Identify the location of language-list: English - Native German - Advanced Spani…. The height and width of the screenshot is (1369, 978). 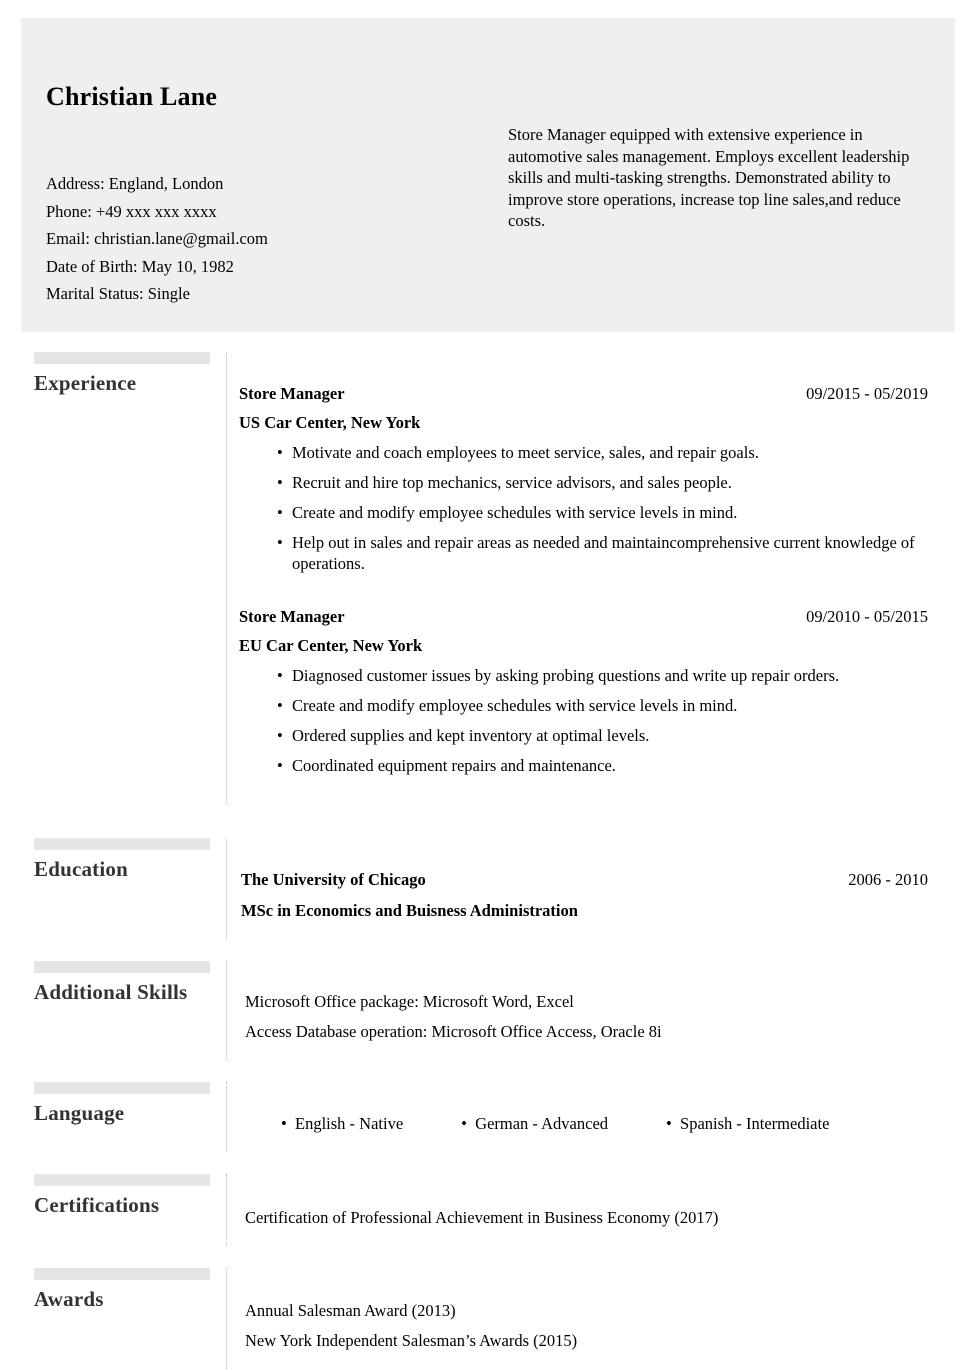
(583, 1124).